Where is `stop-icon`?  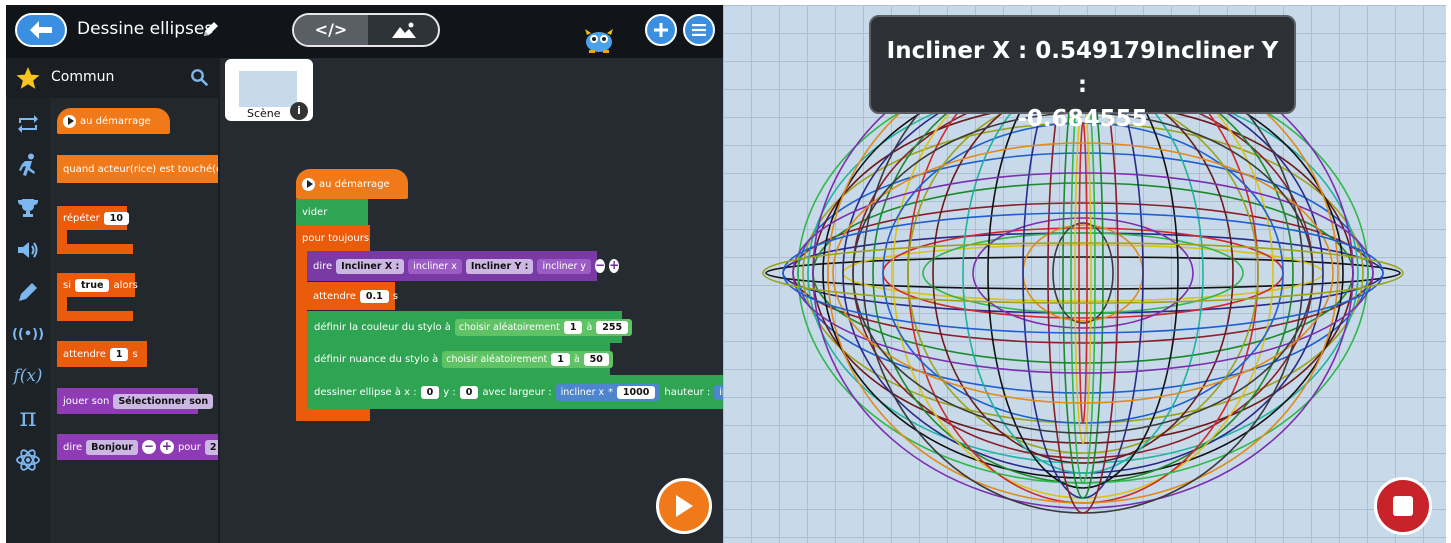 stop-icon is located at coordinates (1403, 506).